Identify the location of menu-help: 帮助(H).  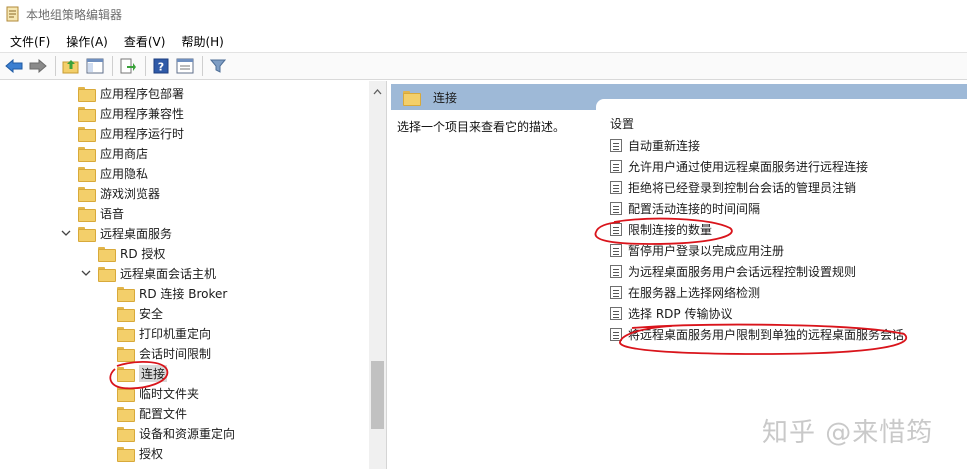
(202, 41).